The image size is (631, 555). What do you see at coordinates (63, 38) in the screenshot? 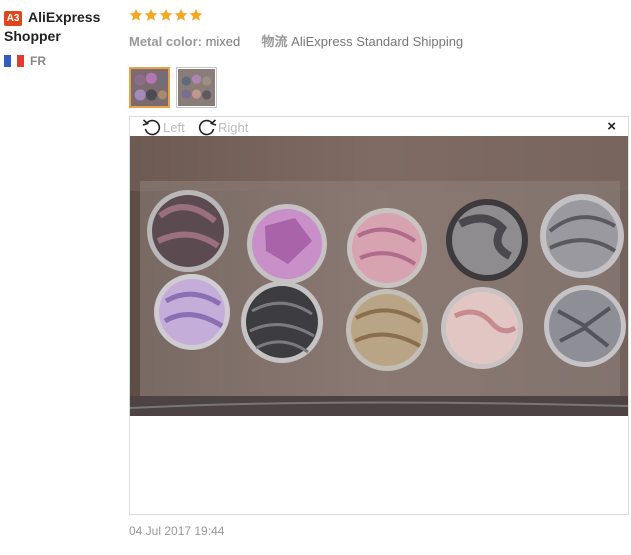
I see `reviewer-info: A3 AliExpress Shopper FR` at bounding box center [63, 38].